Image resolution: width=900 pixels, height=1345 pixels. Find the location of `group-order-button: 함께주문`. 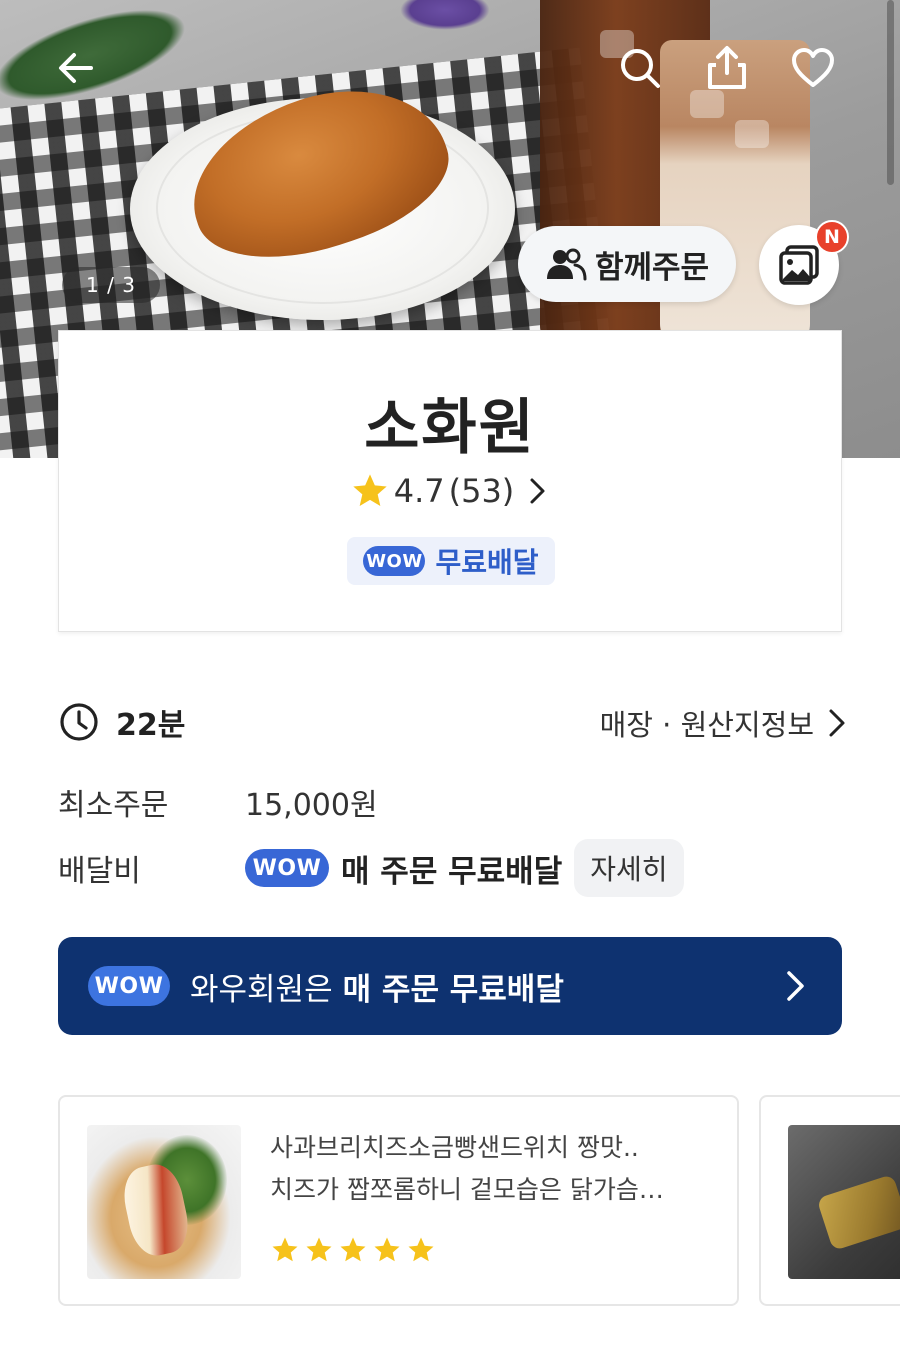

group-order-button: 함께주문 is located at coordinates (627, 264).